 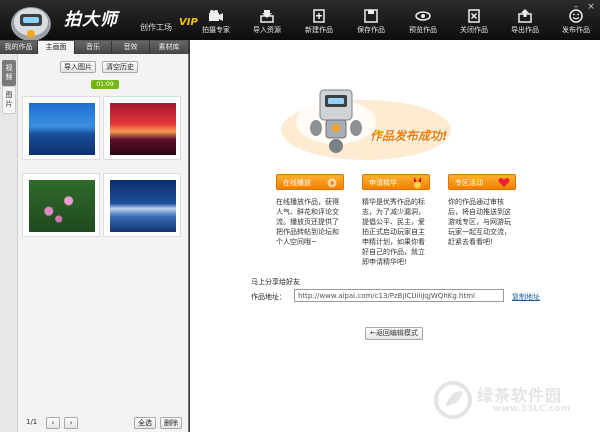 I want to click on desc-line: 精华是优秀作品的标, so click(x=393, y=202).